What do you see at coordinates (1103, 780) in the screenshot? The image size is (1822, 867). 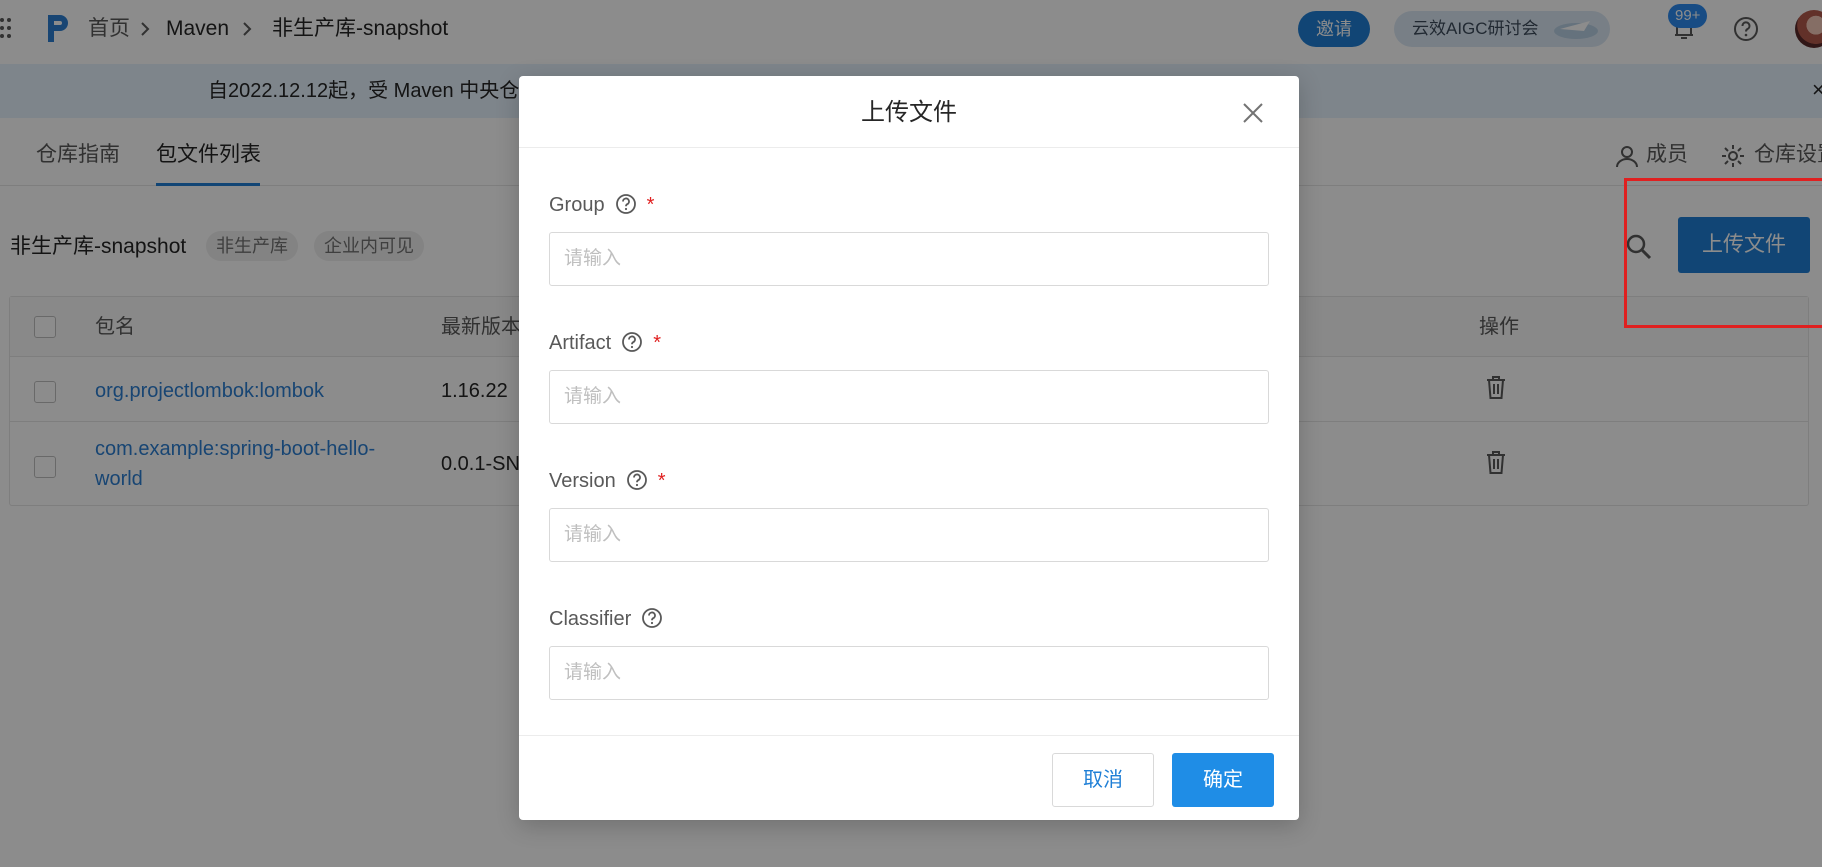 I see `cancel-button: 取消` at bounding box center [1103, 780].